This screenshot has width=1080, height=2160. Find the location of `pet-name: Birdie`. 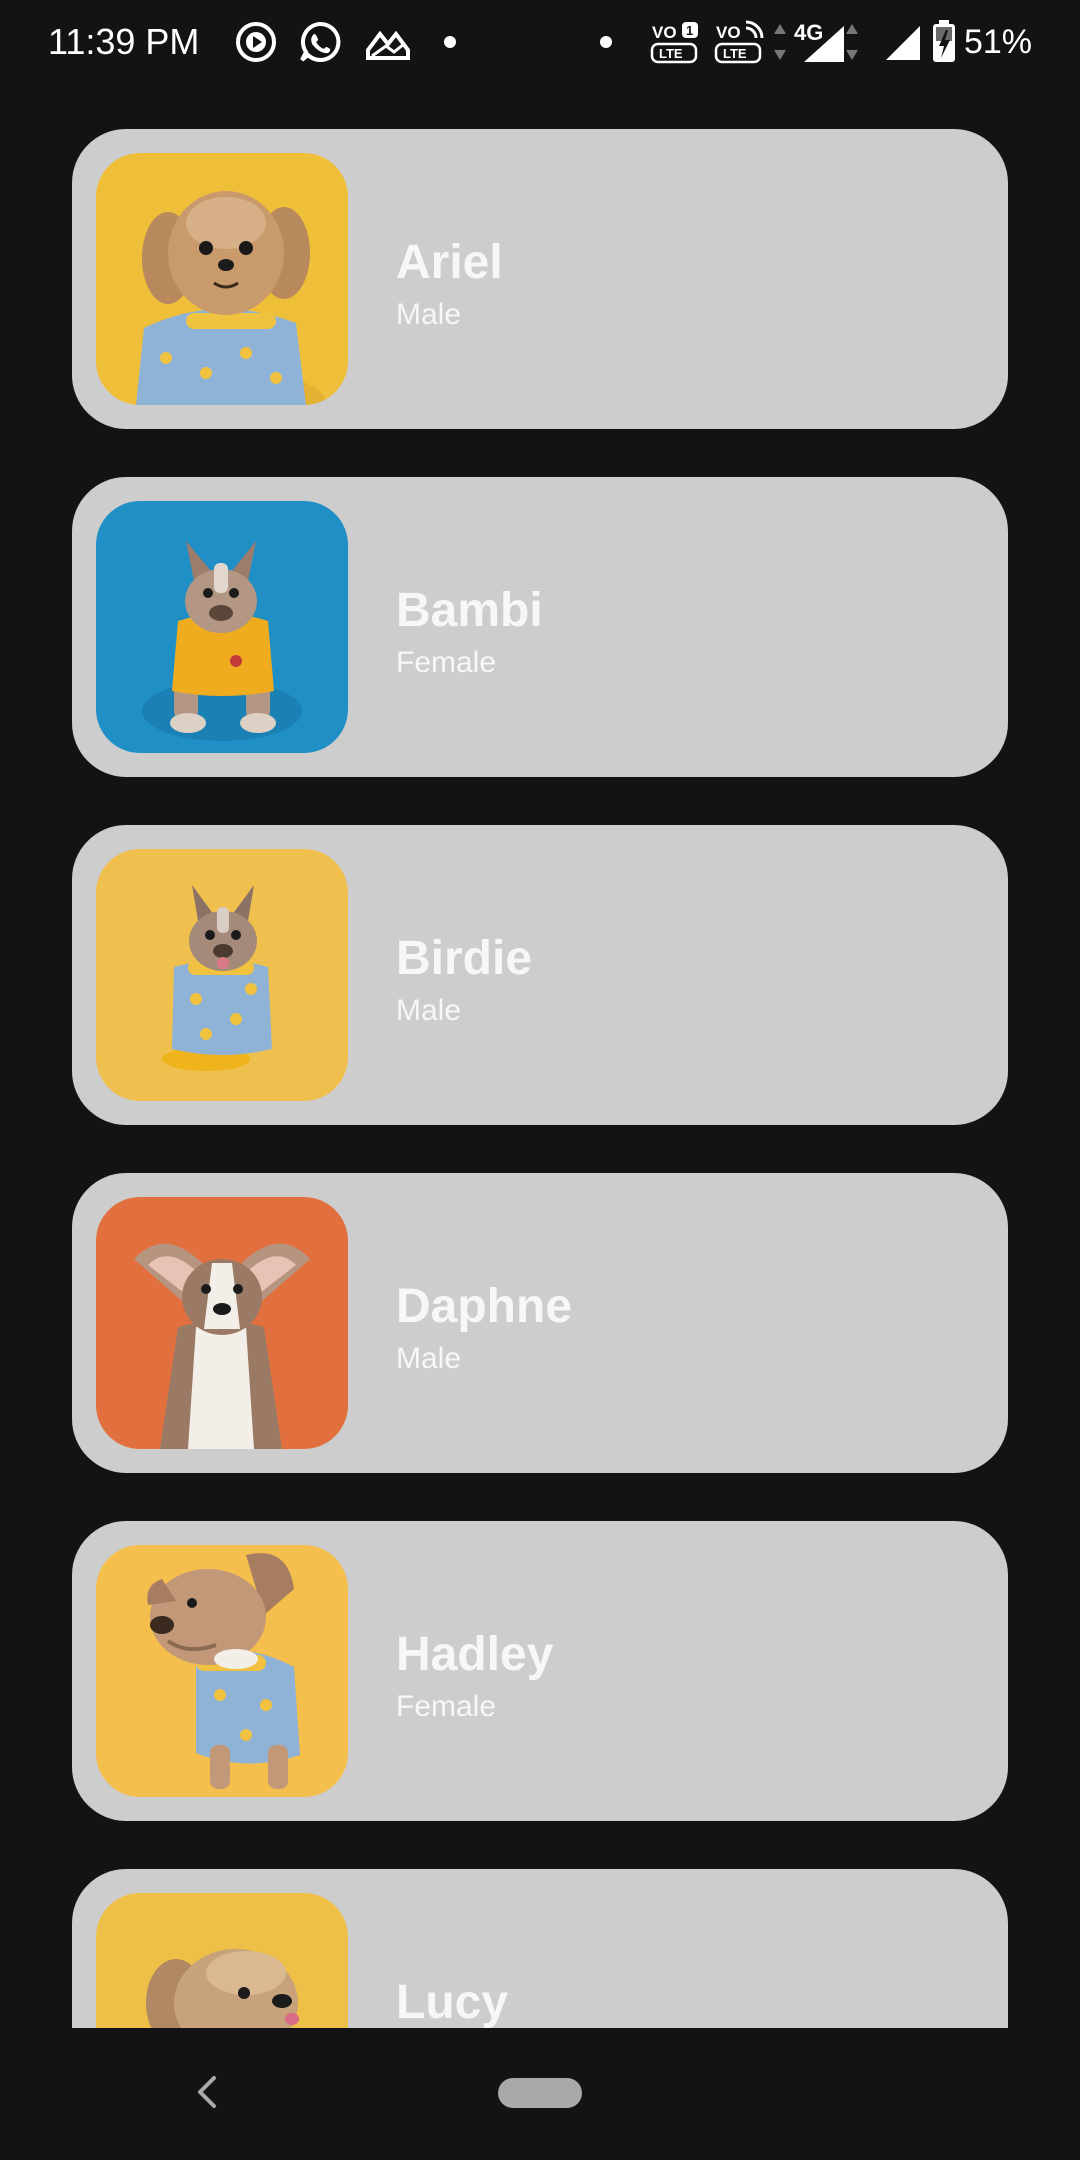

pet-name: Birdie is located at coordinates (464, 958).